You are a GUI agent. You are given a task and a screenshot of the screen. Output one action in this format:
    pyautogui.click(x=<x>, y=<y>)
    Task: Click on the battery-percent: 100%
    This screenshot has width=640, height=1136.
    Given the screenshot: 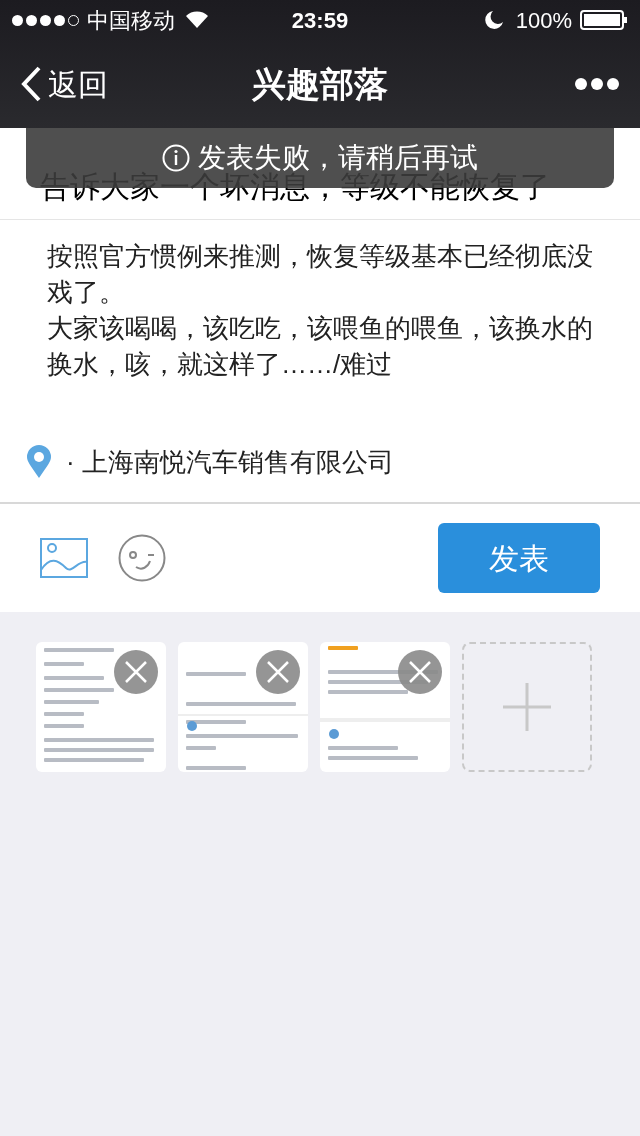 What is the action you would take?
    pyautogui.click(x=543, y=20)
    